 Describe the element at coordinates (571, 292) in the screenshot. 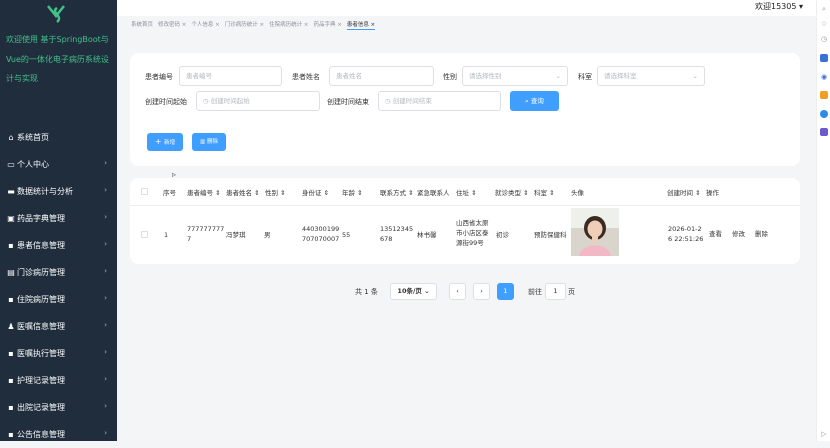

I see `goto-suffix: 页` at that location.